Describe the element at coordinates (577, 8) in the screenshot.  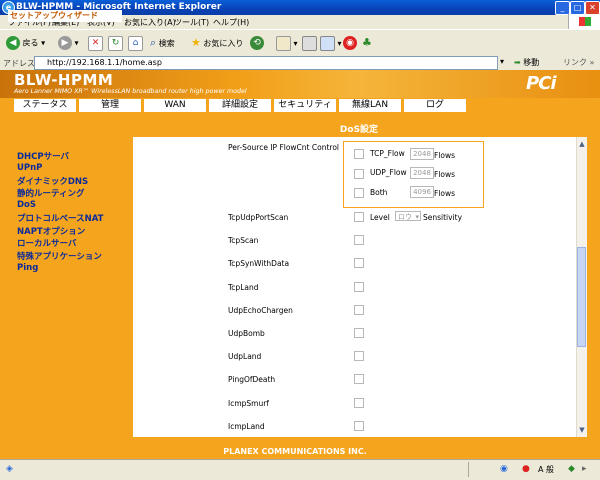
I see `maximize-button: □` at that location.